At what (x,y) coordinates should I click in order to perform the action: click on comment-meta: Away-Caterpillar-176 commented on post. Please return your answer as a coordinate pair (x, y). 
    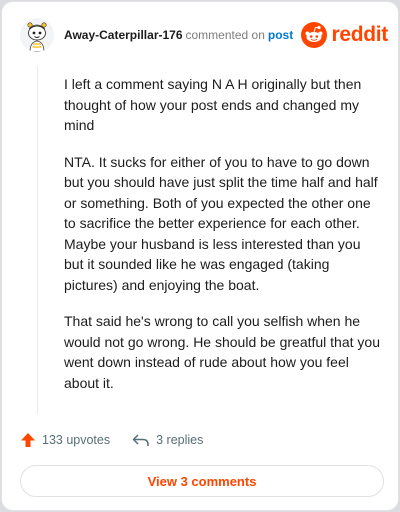
    Looking at the image, I should click on (178, 35).